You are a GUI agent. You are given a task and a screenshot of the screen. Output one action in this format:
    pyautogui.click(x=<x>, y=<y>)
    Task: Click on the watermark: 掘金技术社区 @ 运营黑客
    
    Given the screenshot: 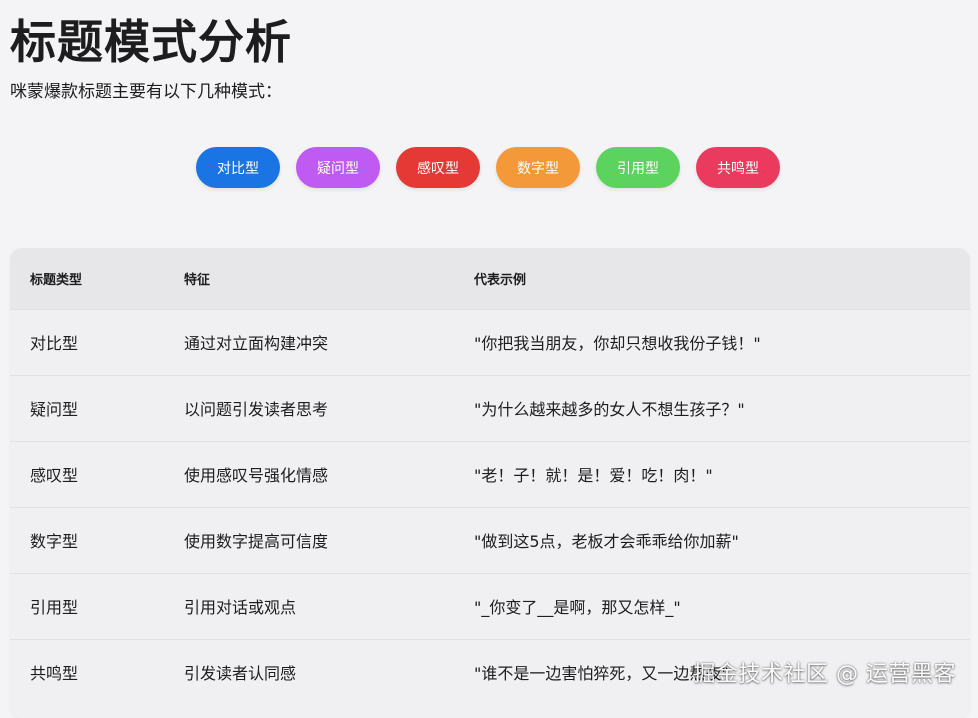 What is the action you would take?
    pyautogui.click(x=824, y=674)
    